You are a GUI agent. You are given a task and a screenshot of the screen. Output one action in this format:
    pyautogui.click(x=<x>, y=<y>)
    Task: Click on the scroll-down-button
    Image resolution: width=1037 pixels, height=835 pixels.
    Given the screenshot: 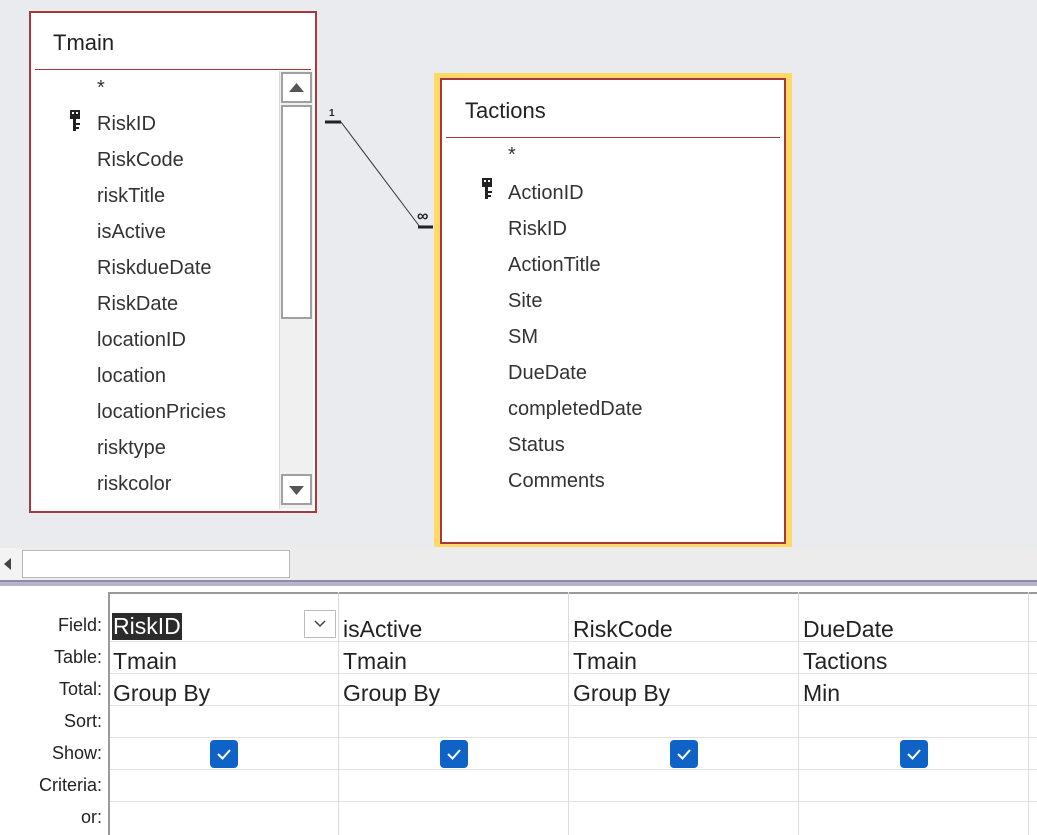 What is the action you would take?
    pyautogui.click(x=296, y=489)
    